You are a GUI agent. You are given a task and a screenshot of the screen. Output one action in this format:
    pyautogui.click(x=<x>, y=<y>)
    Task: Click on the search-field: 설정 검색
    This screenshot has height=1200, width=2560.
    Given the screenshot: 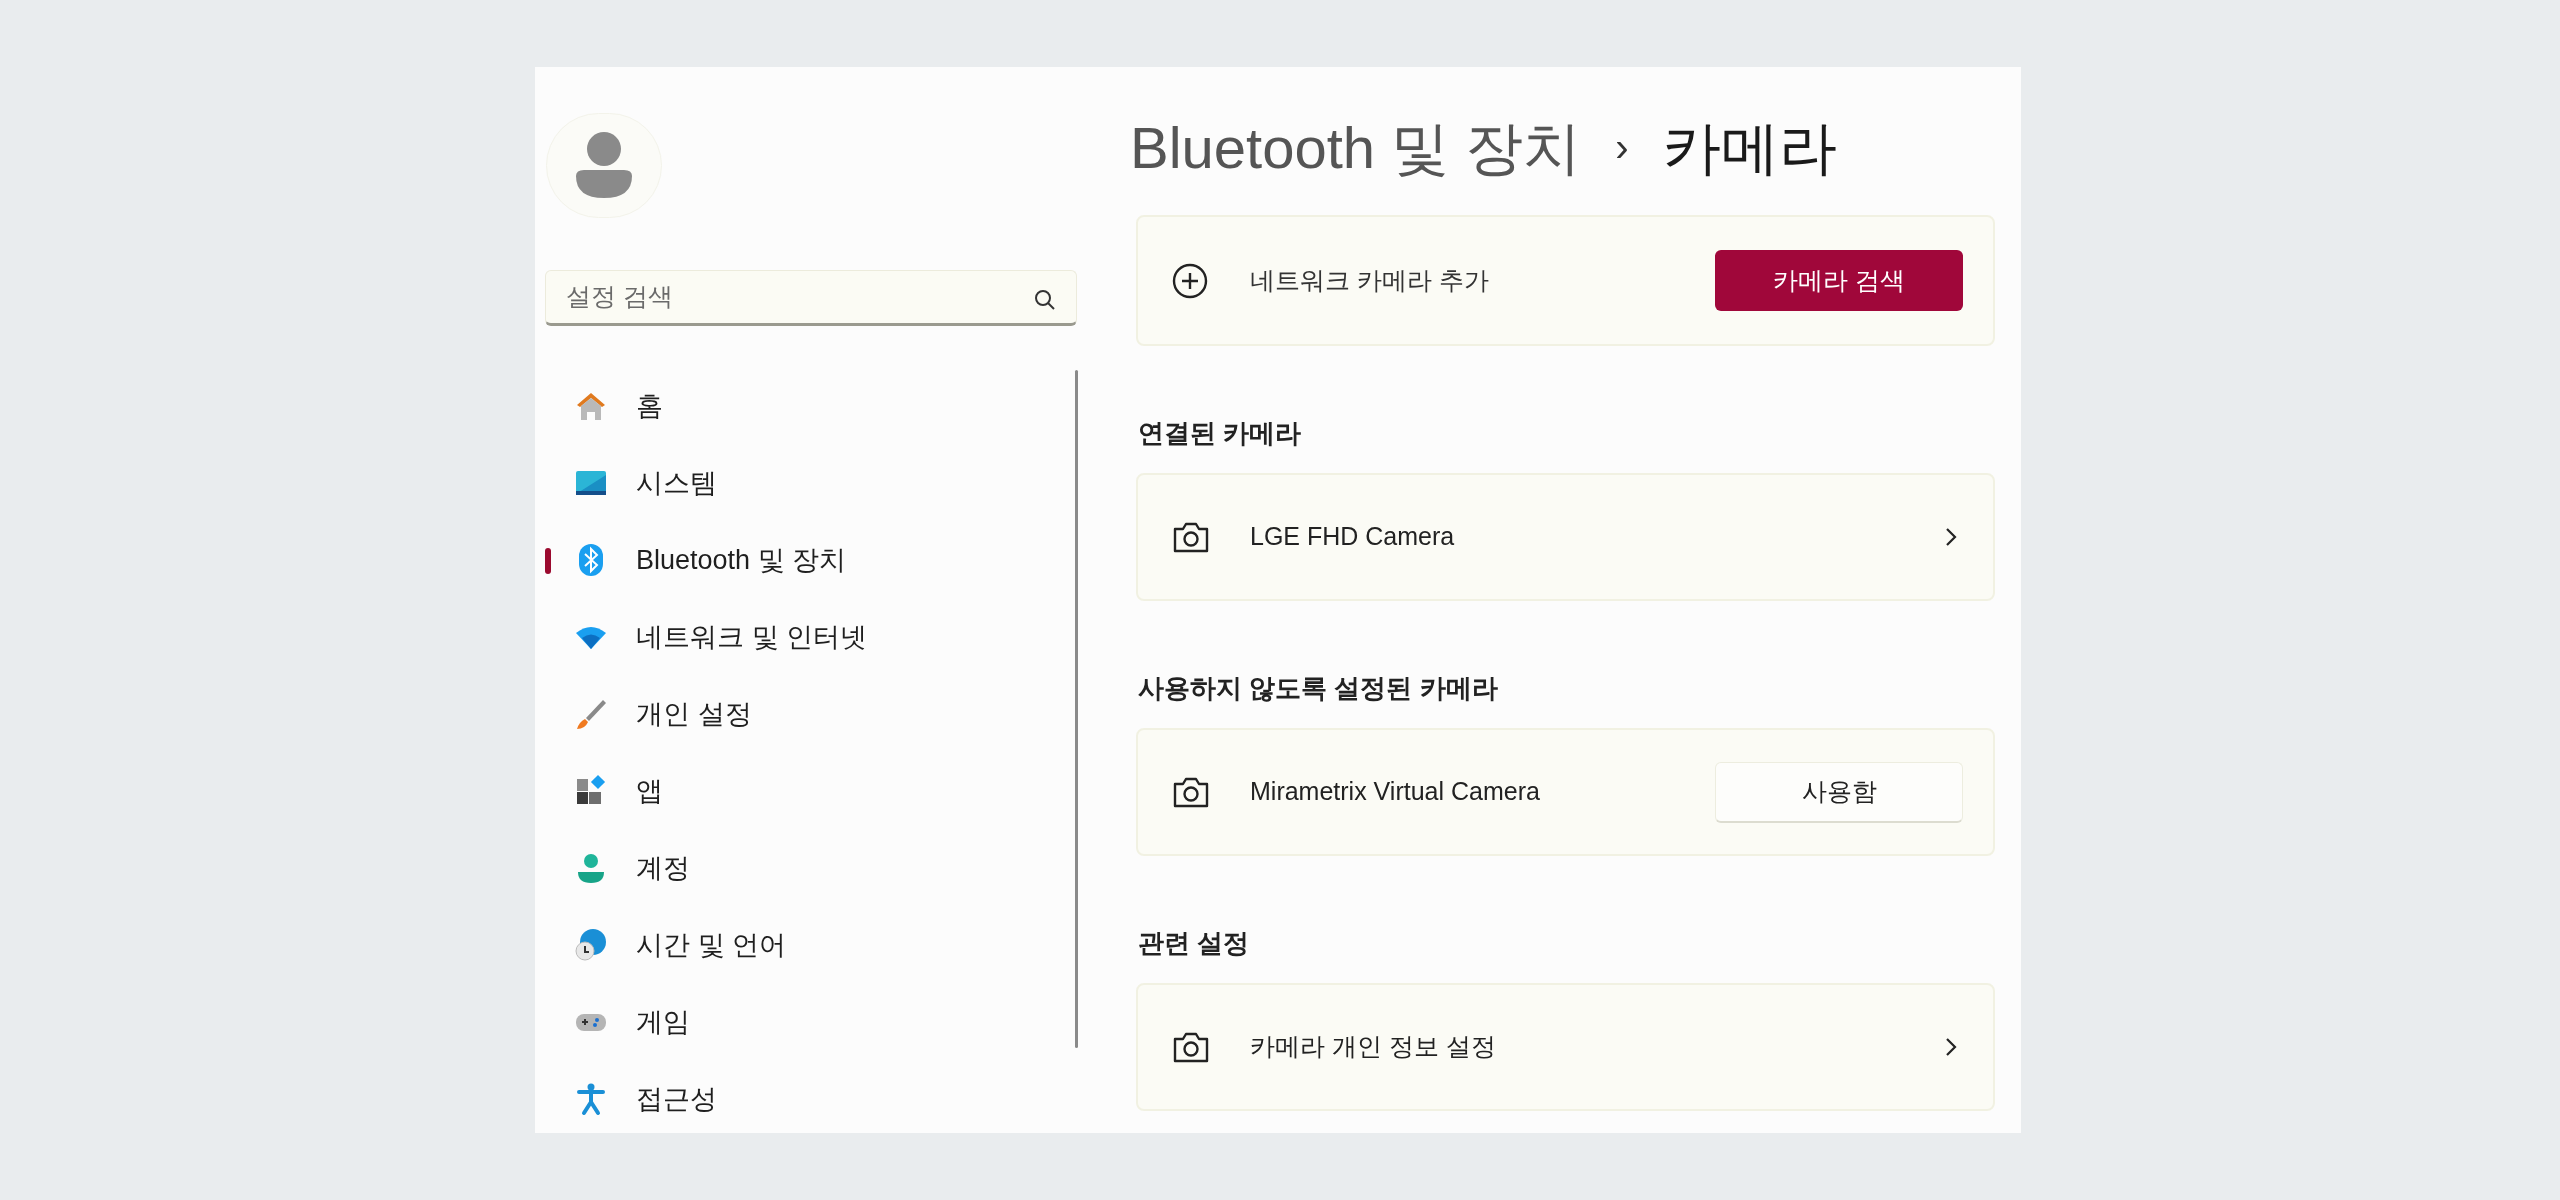 What is the action you would take?
    pyautogui.click(x=811, y=298)
    